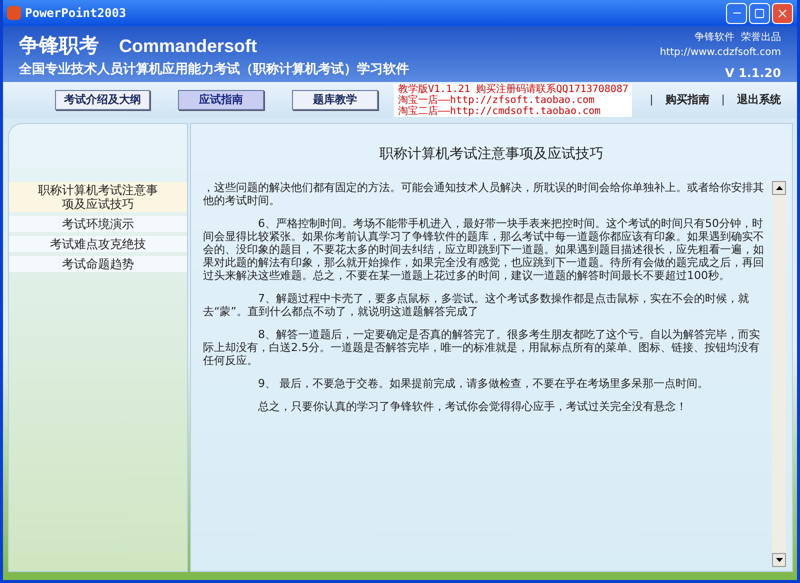 The height and width of the screenshot is (583, 800). What do you see at coordinates (500, 111) in the screenshot?
I see `notice-line: 淘宝二店——http://cmdsoft.taobao.com` at bounding box center [500, 111].